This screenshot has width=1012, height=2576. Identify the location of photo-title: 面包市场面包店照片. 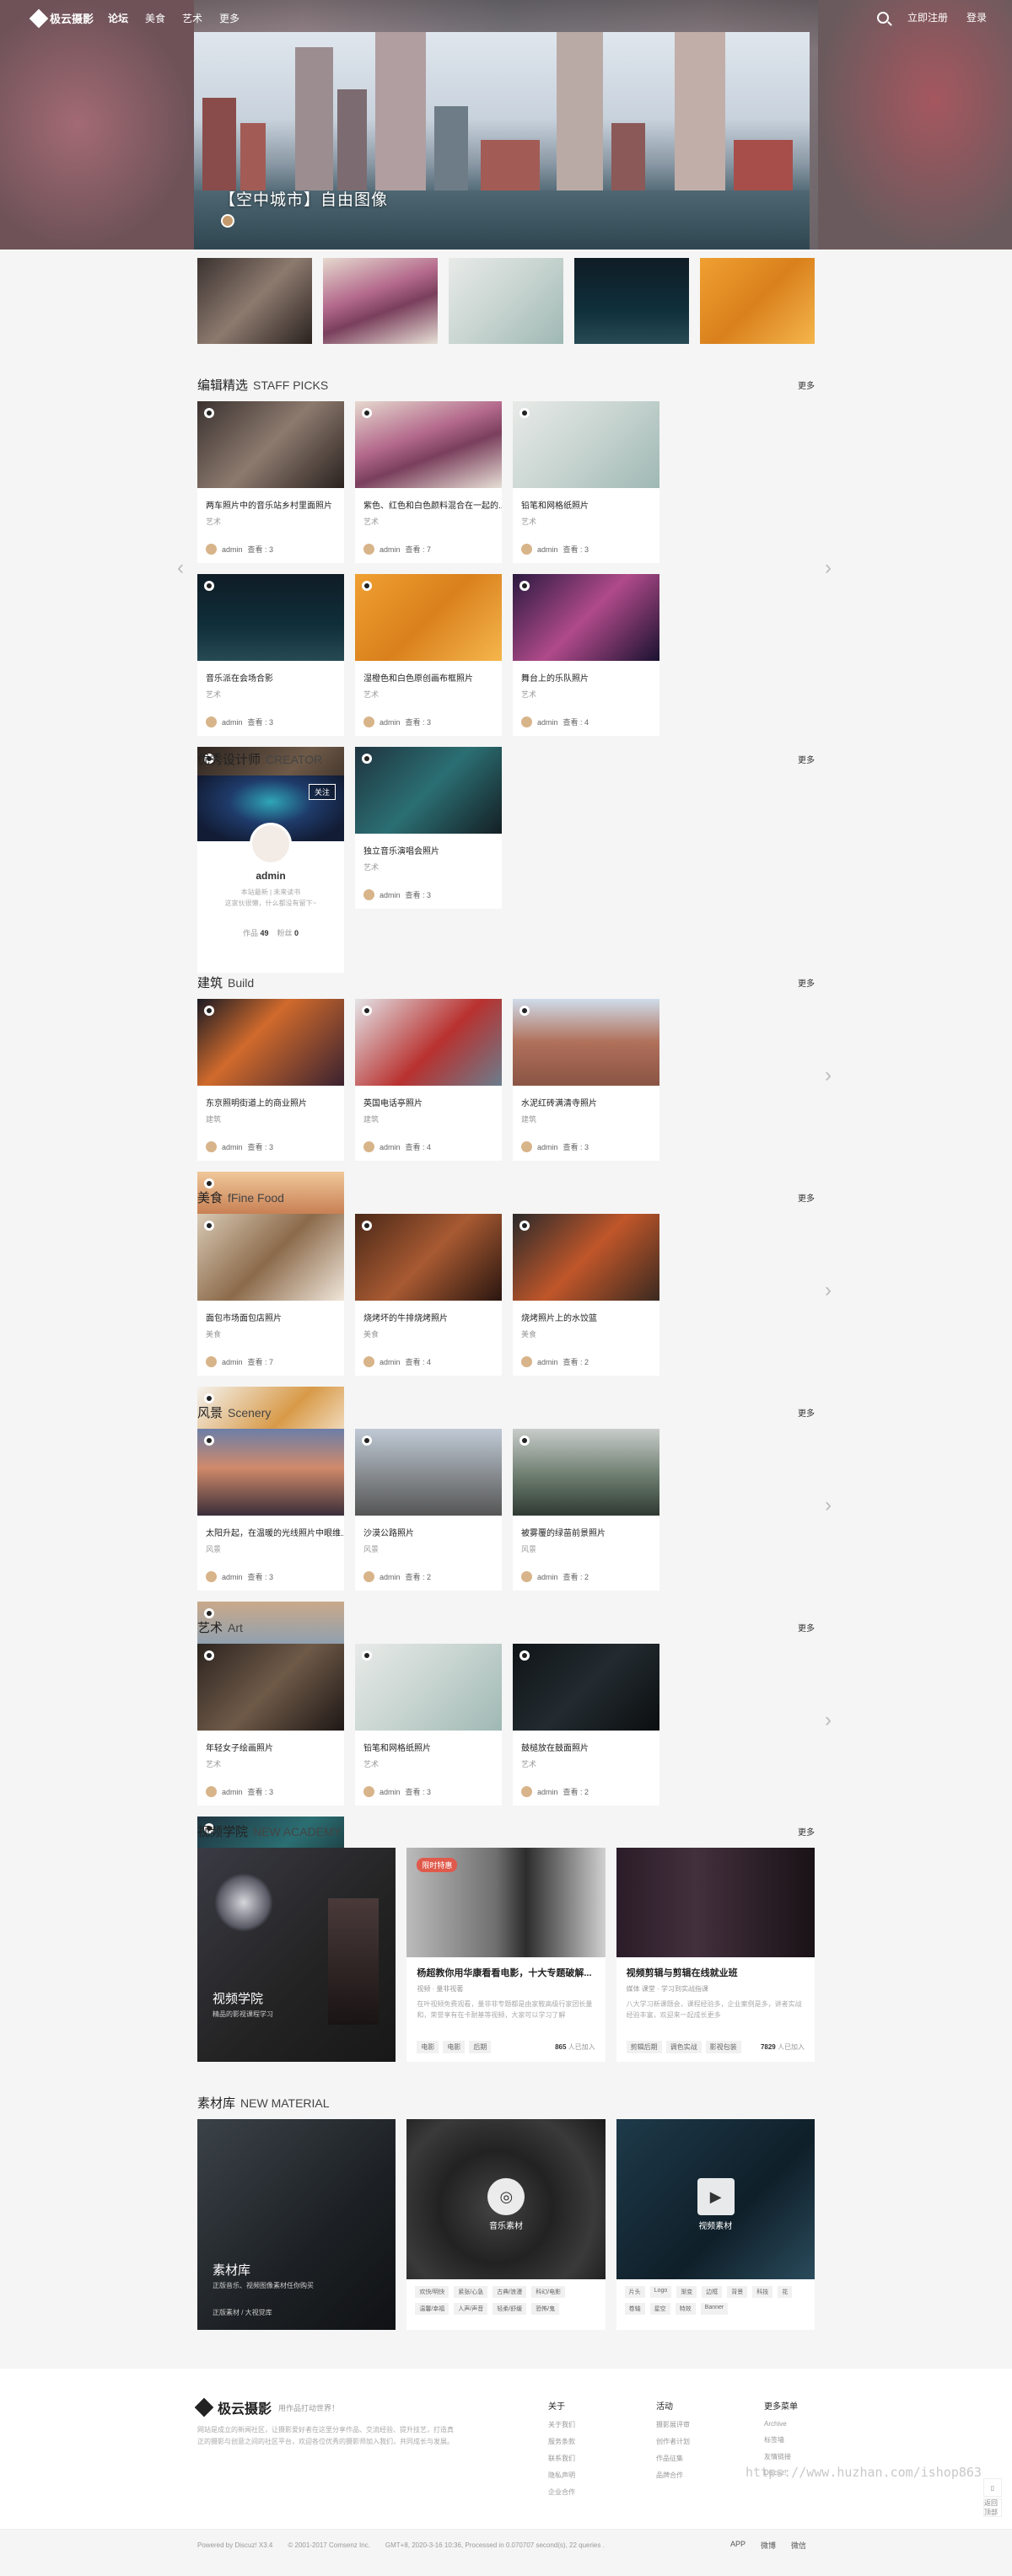
(270, 1312).